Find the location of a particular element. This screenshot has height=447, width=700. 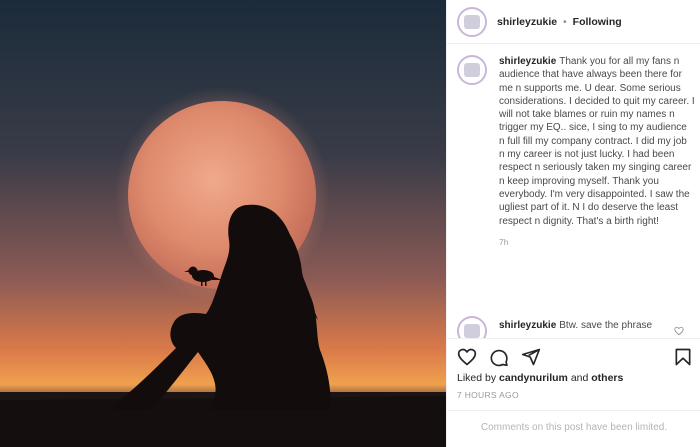

avatar is located at coordinates (472, 21).